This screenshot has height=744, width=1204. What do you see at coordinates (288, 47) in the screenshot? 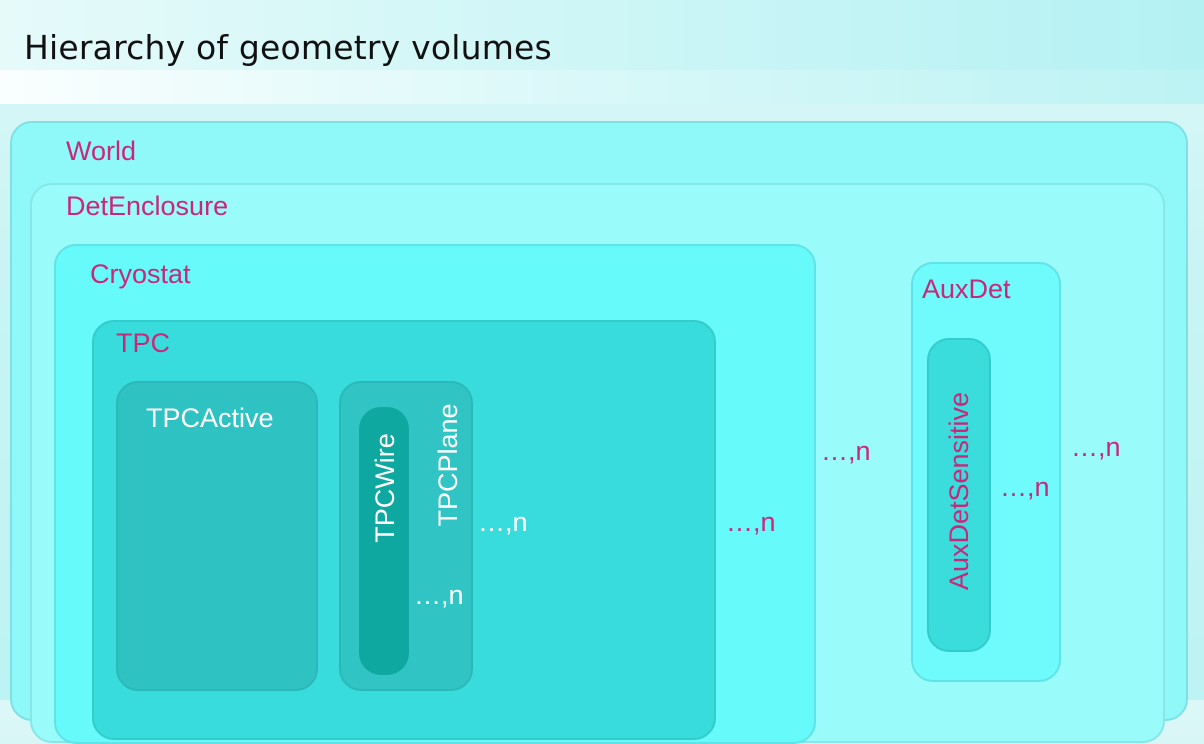
I see `page-title: Hierarchy of geometry volumes` at bounding box center [288, 47].